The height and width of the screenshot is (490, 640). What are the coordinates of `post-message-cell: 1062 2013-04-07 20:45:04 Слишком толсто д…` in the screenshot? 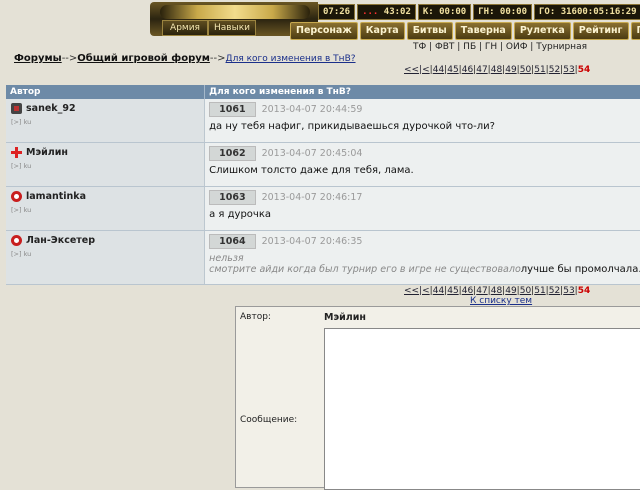 It's located at (422, 164).